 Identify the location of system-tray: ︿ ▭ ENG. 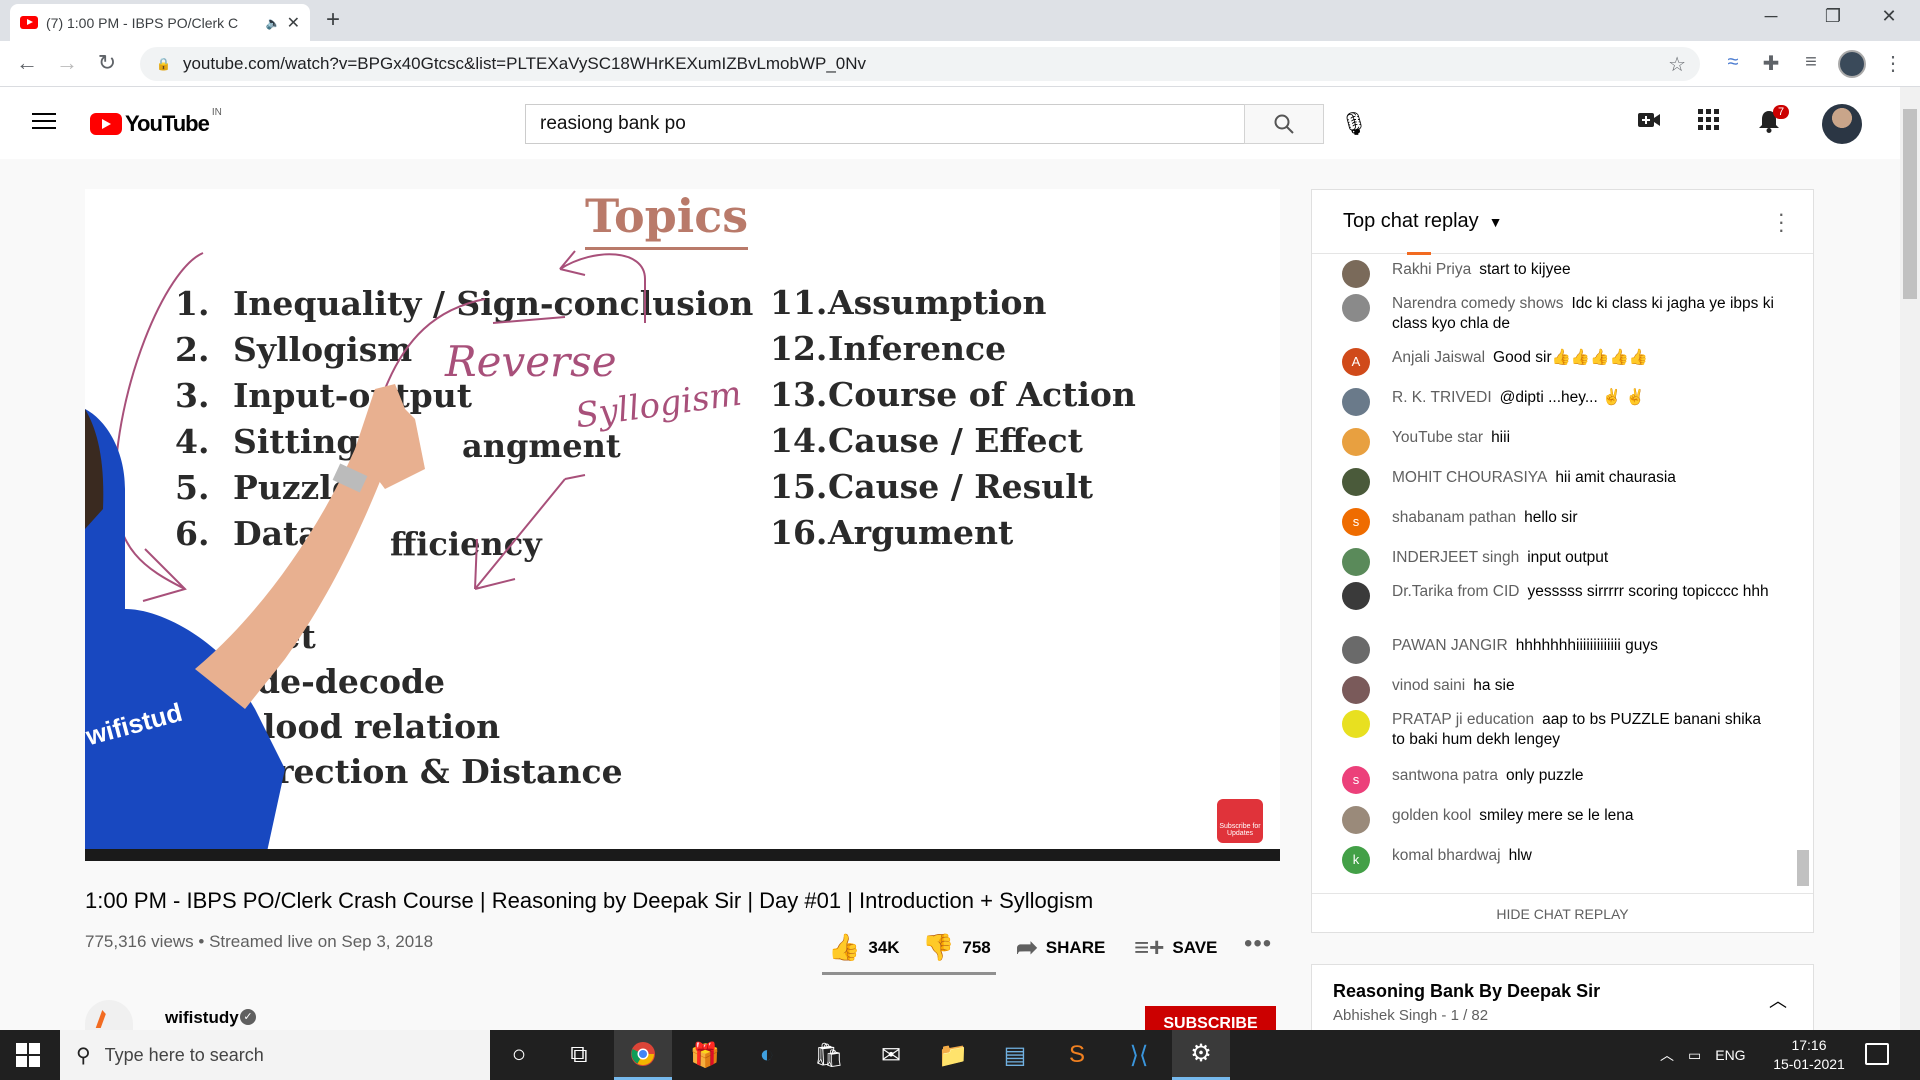
(1703, 1055).